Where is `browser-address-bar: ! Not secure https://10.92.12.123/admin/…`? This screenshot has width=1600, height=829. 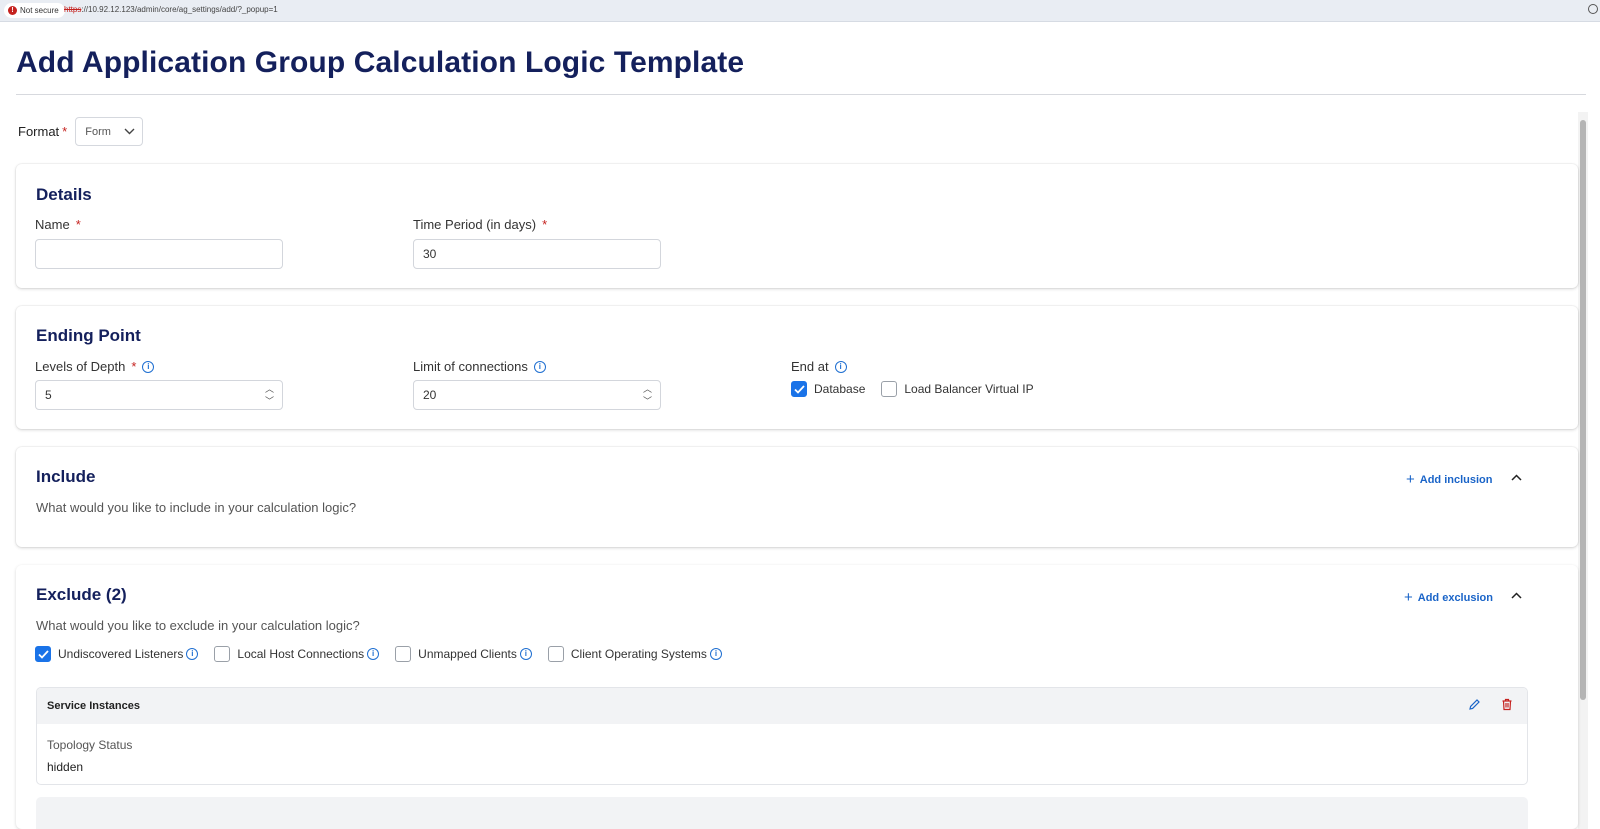
browser-address-bar: ! Not secure https://10.92.12.123/admin/… is located at coordinates (800, 11).